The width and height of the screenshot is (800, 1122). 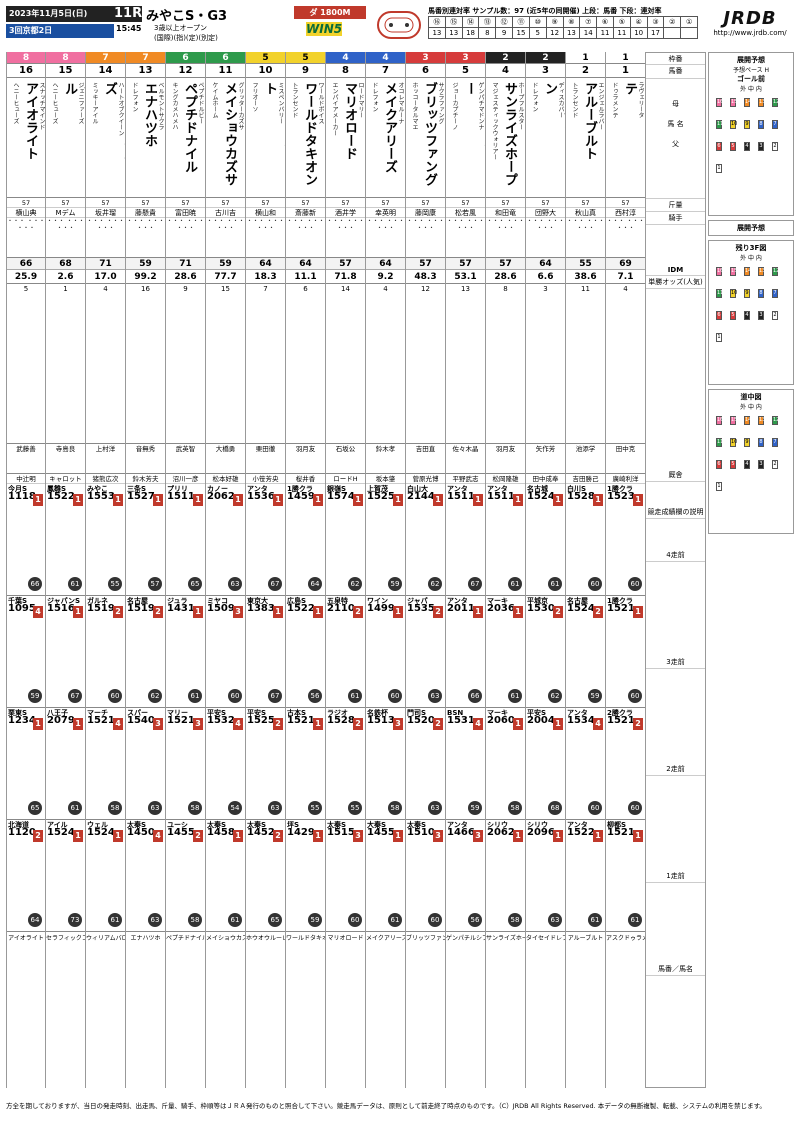 What do you see at coordinates (465, 764) in the screenshot?
I see `past-race: BSN 1531 4 59` at bounding box center [465, 764].